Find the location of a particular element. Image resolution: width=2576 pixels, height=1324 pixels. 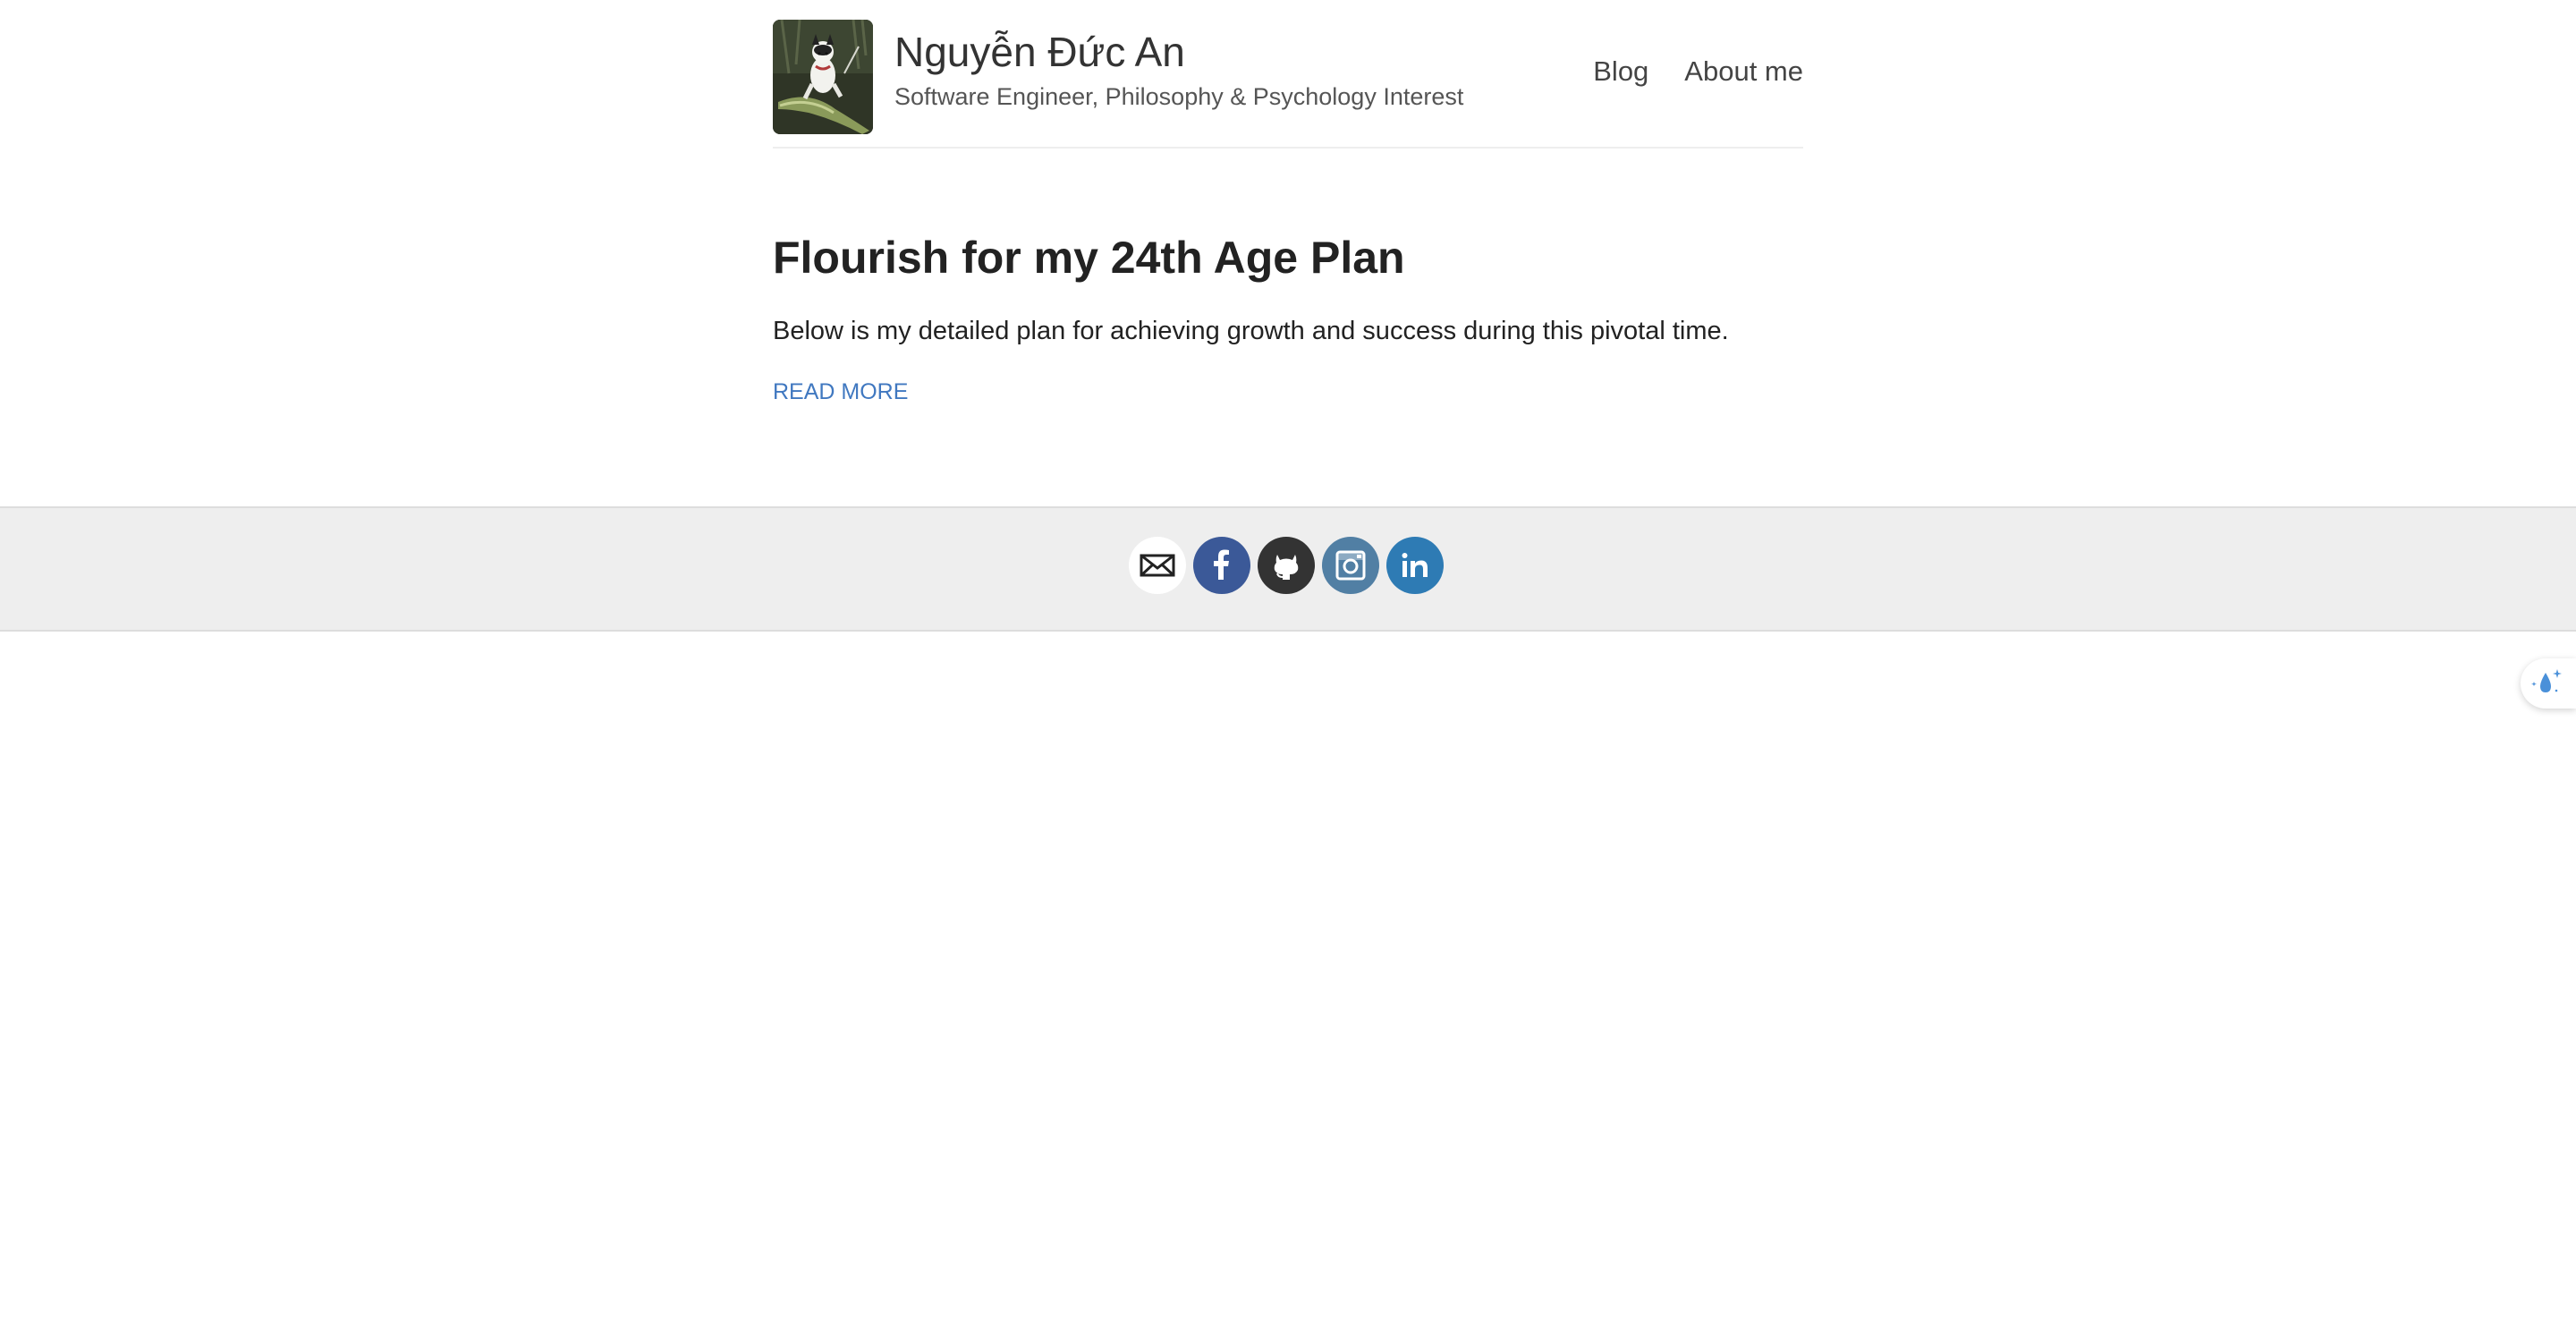

social-links is located at coordinates (1286, 565).